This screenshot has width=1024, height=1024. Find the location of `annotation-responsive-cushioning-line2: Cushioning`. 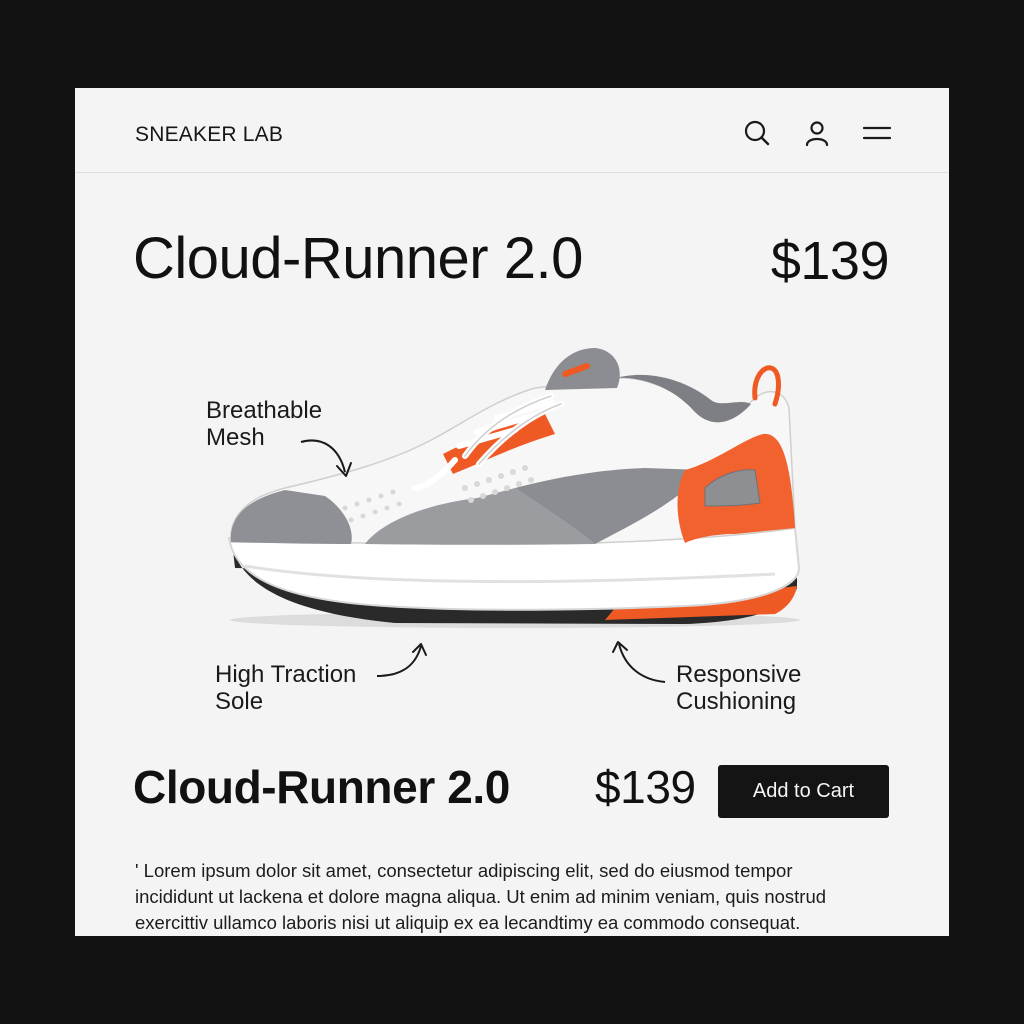

annotation-responsive-cushioning-line2: Cushioning is located at coordinates (736, 701).